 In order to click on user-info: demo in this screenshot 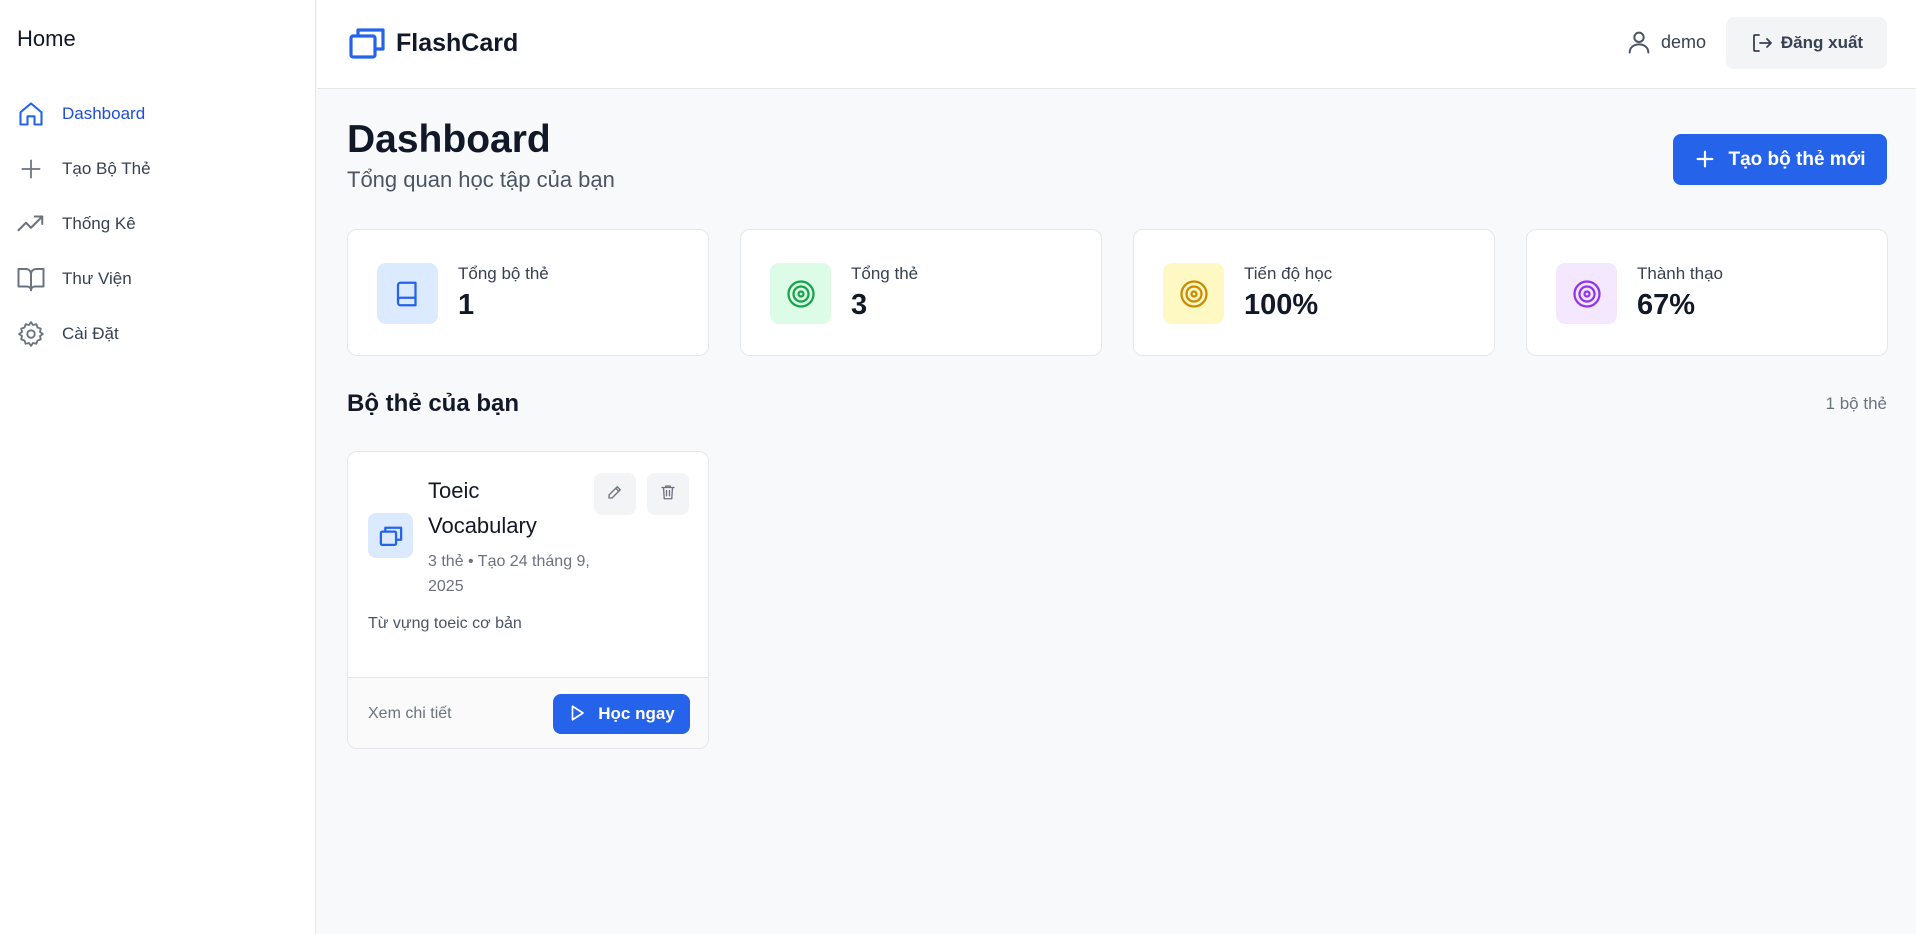, I will do `click(1665, 42)`.